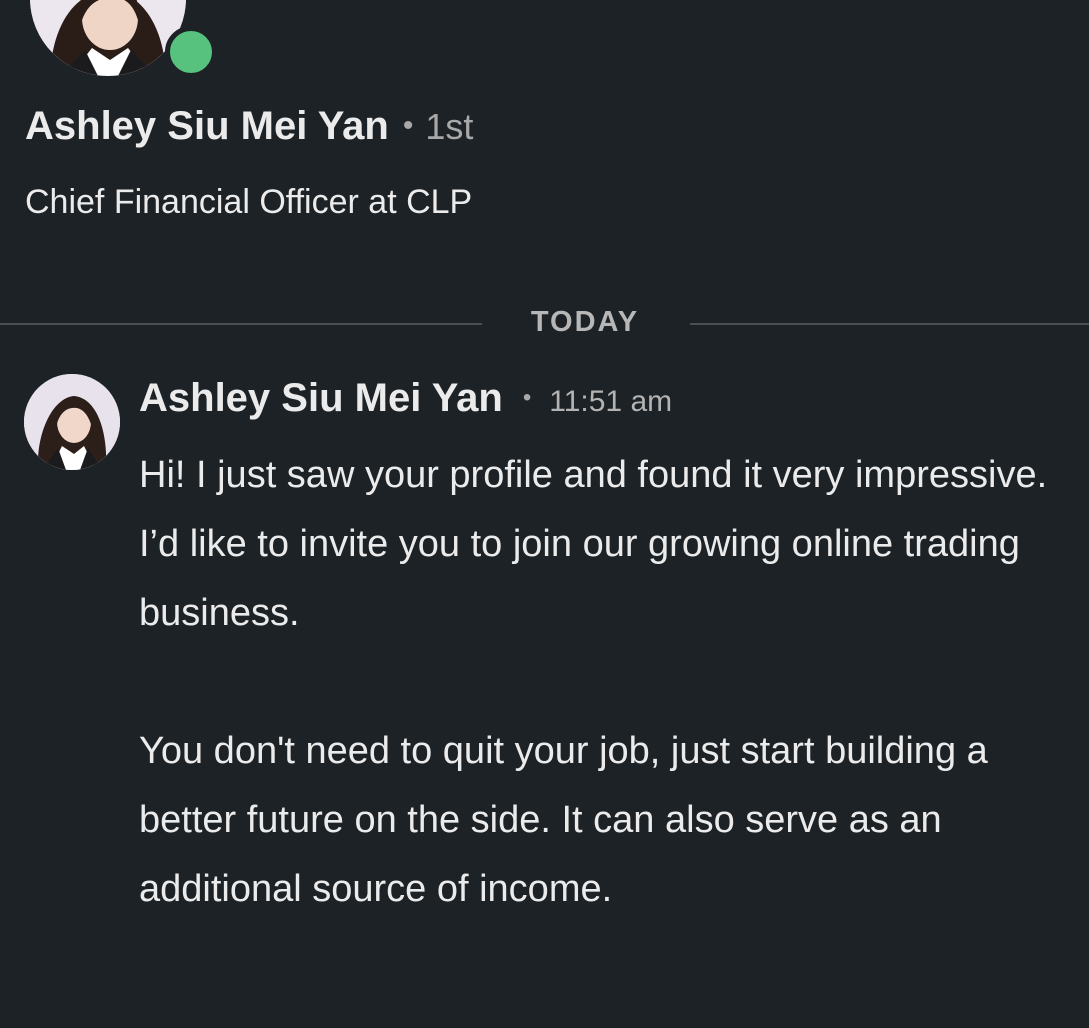 This screenshot has height=1028, width=1089. Describe the element at coordinates (108, 38) in the screenshot. I see `profile-avatar` at that location.